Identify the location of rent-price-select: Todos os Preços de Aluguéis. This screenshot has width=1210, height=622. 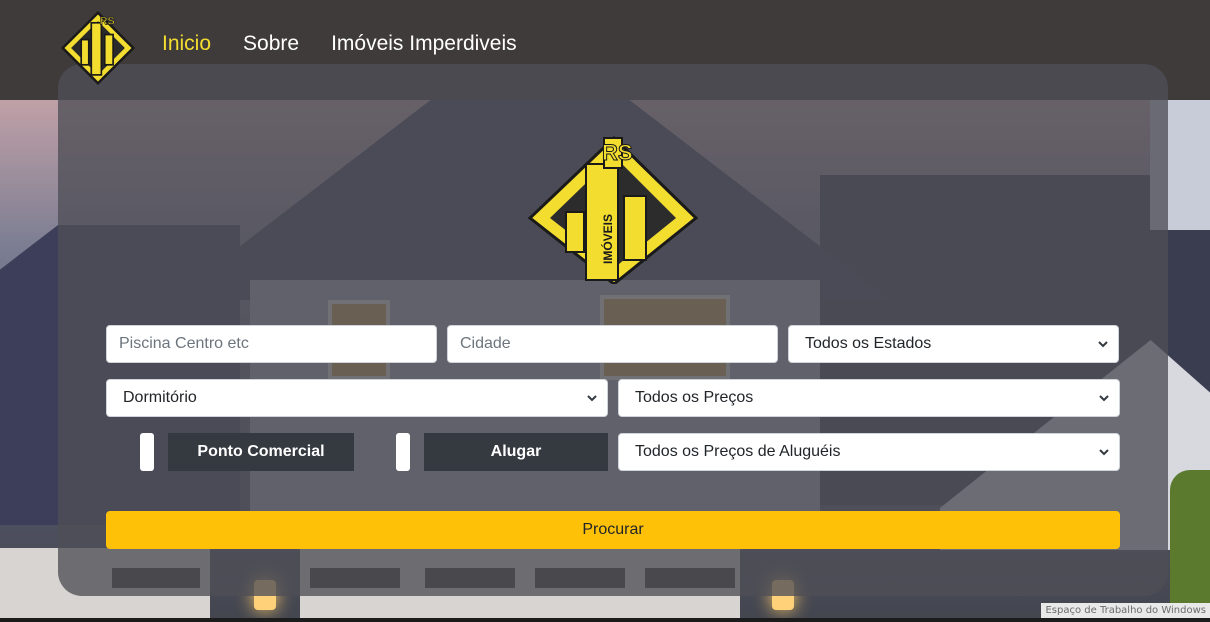
(869, 452).